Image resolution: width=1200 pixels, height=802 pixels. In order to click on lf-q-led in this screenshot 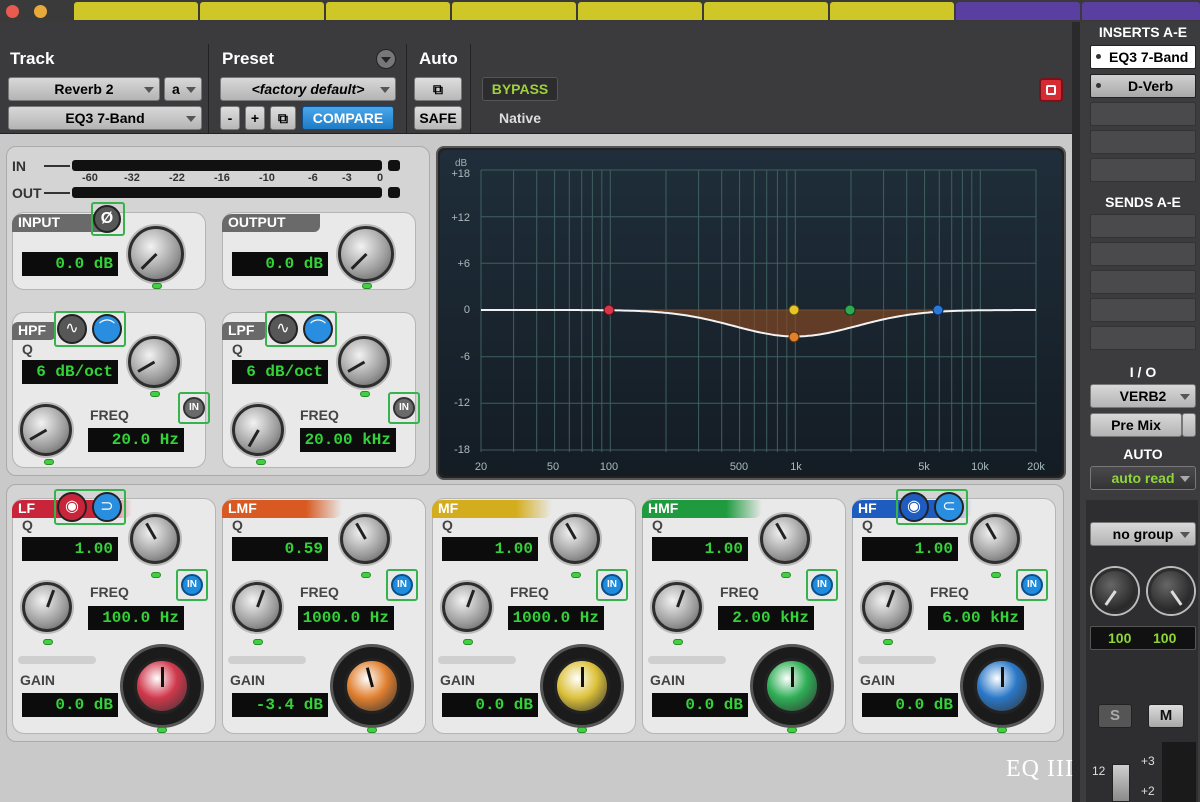, I will do `click(156, 575)`.